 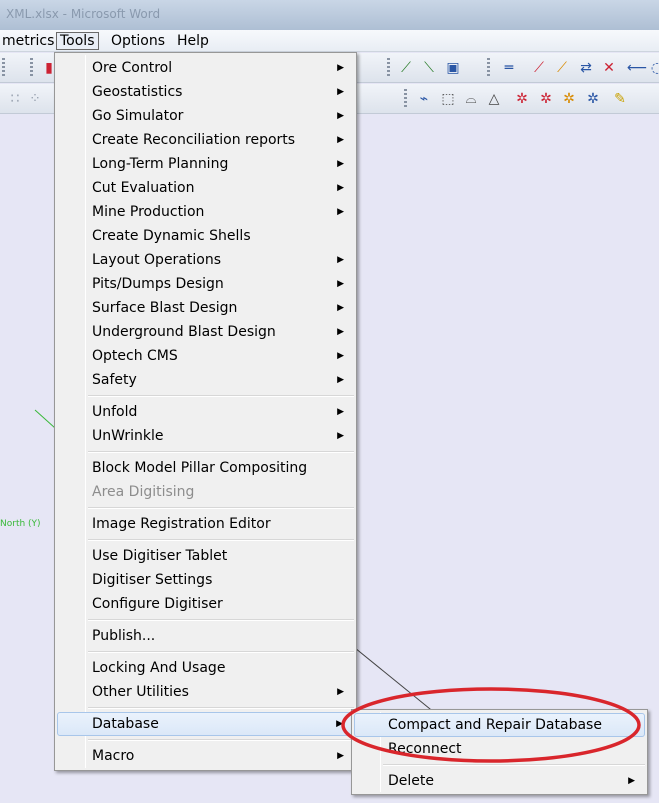 I want to click on menu-item-cut-evaluation: Cut Evaluation ▶, so click(x=205, y=188).